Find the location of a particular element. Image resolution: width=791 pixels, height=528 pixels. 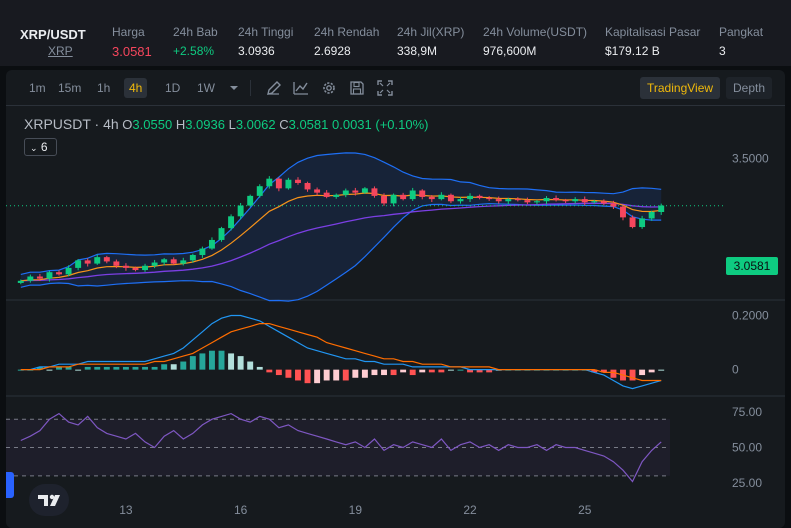

draw-icon is located at coordinates (274, 88).